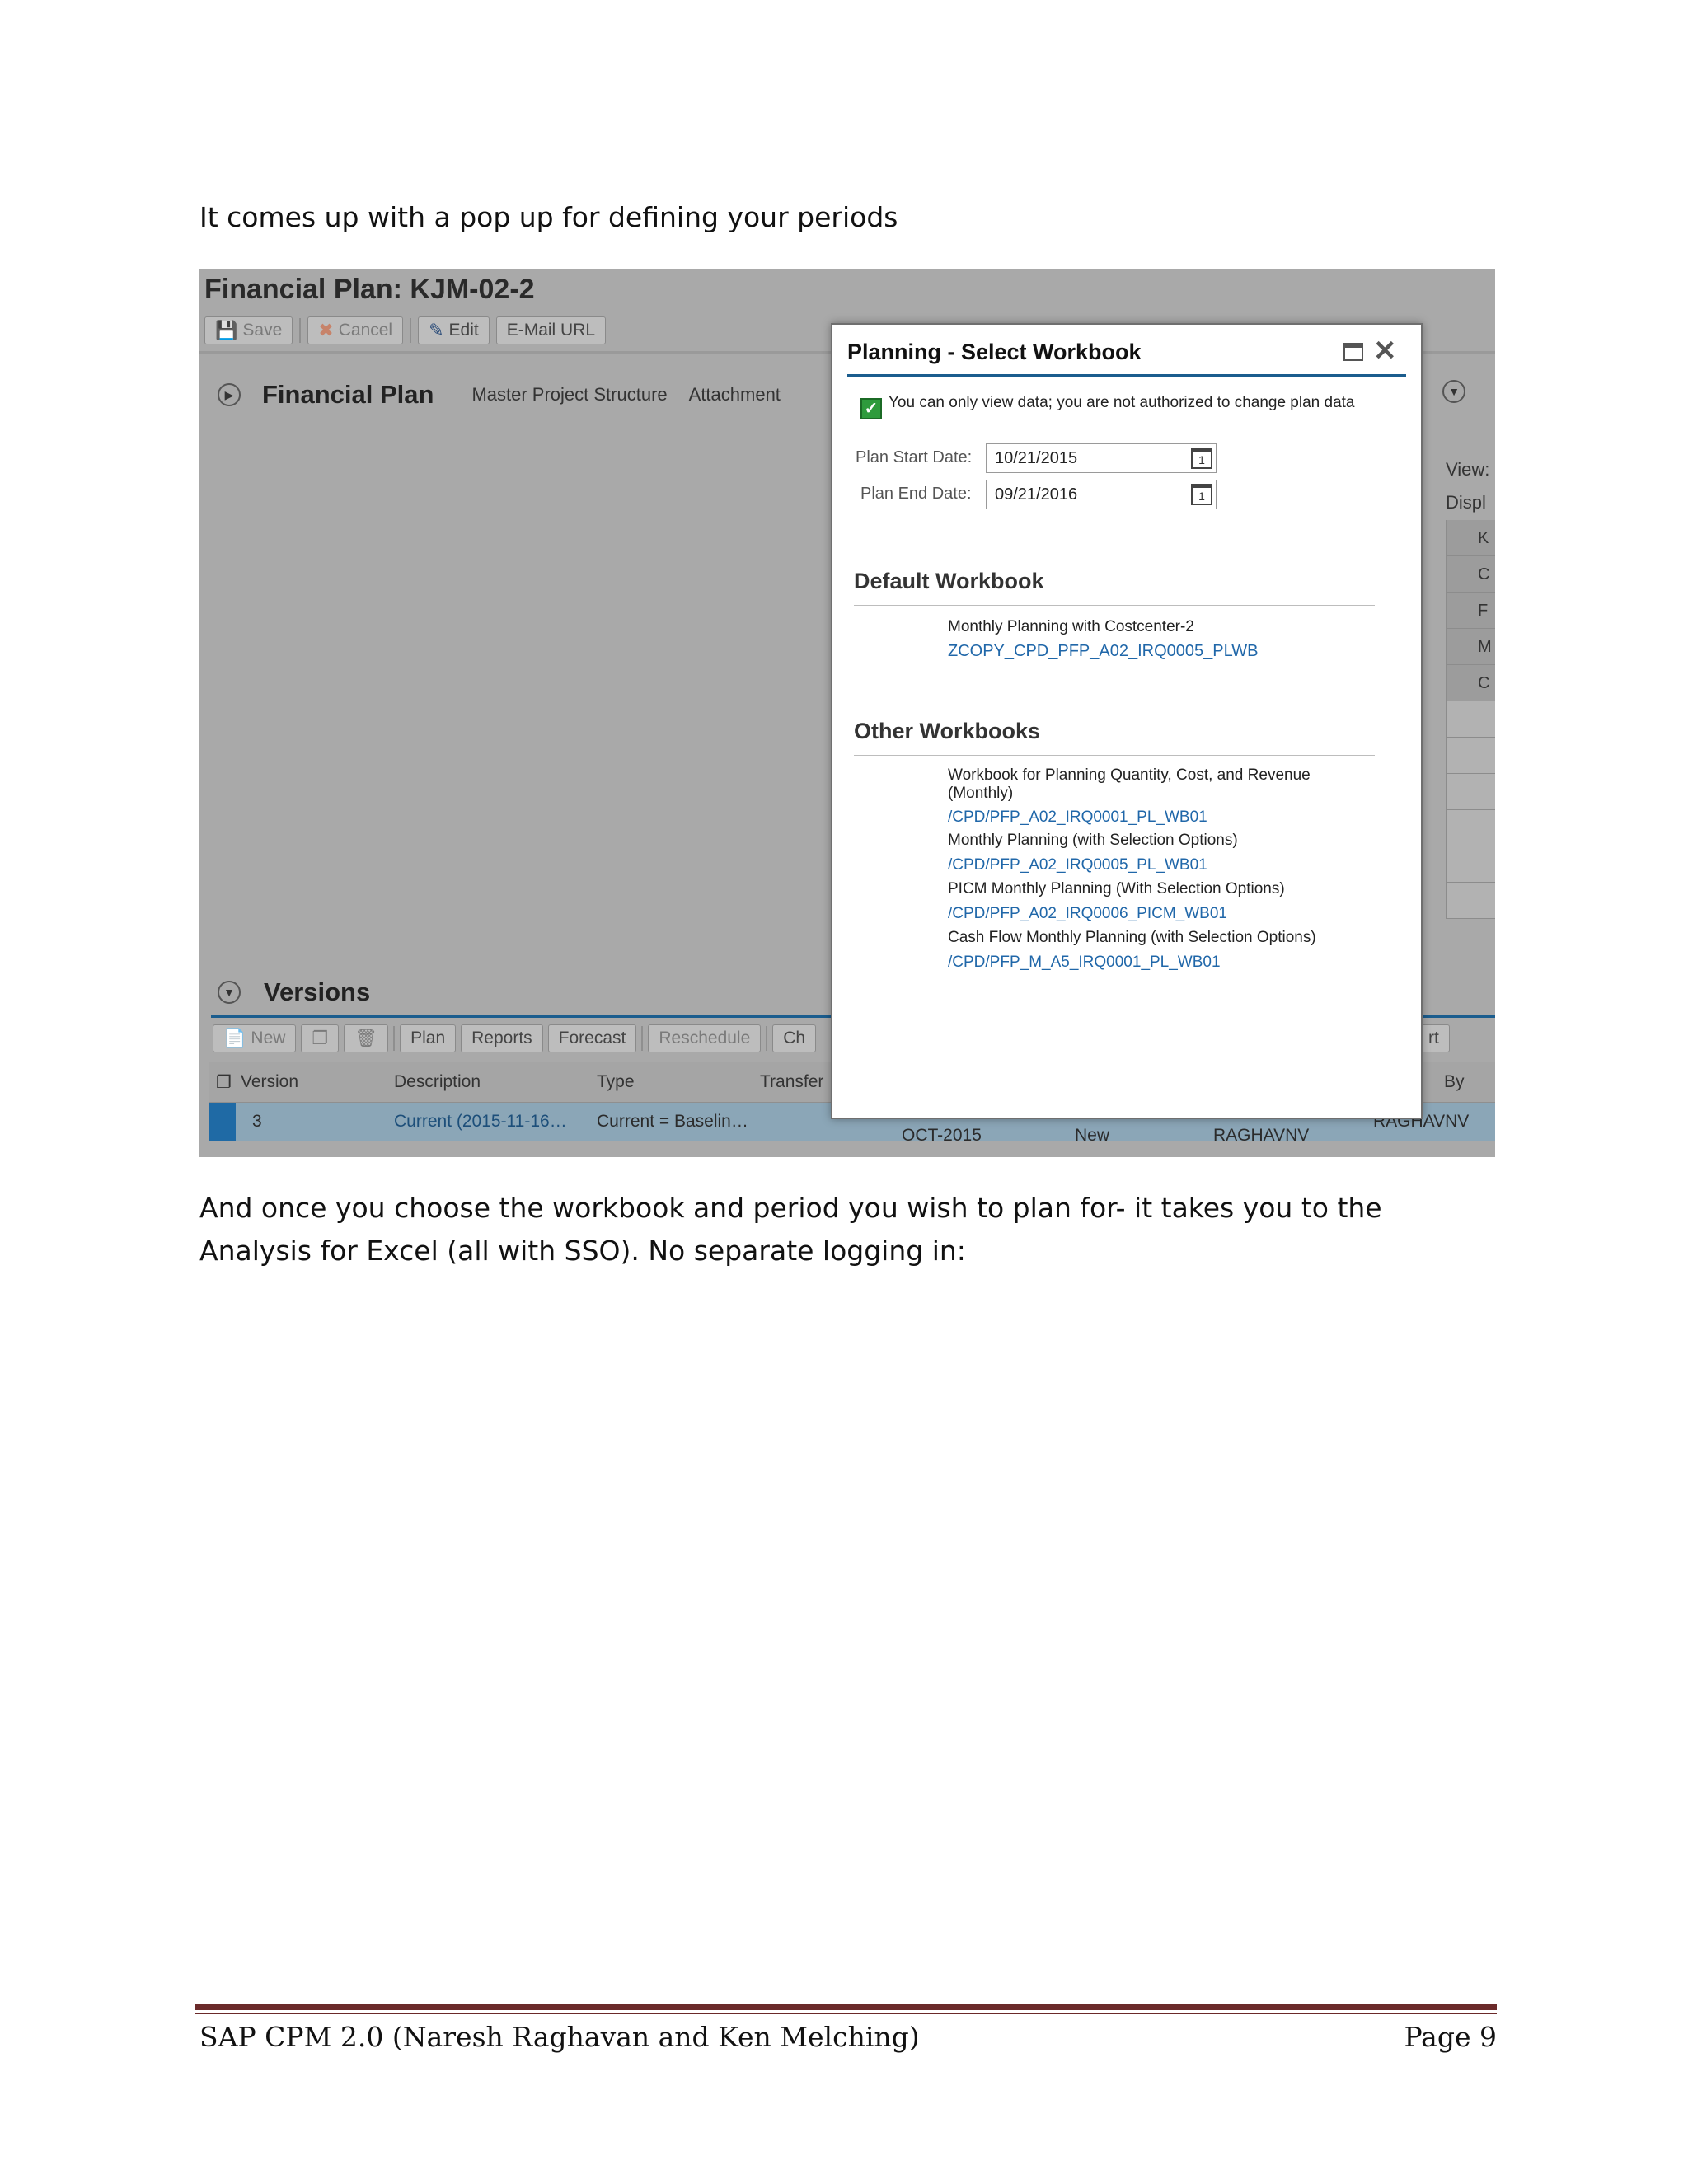  What do you see at coordinates (1101, 458) in the screenshot?
I see `plan-start-field: 10/21/2015 1` at bounding box center [1101, 458].